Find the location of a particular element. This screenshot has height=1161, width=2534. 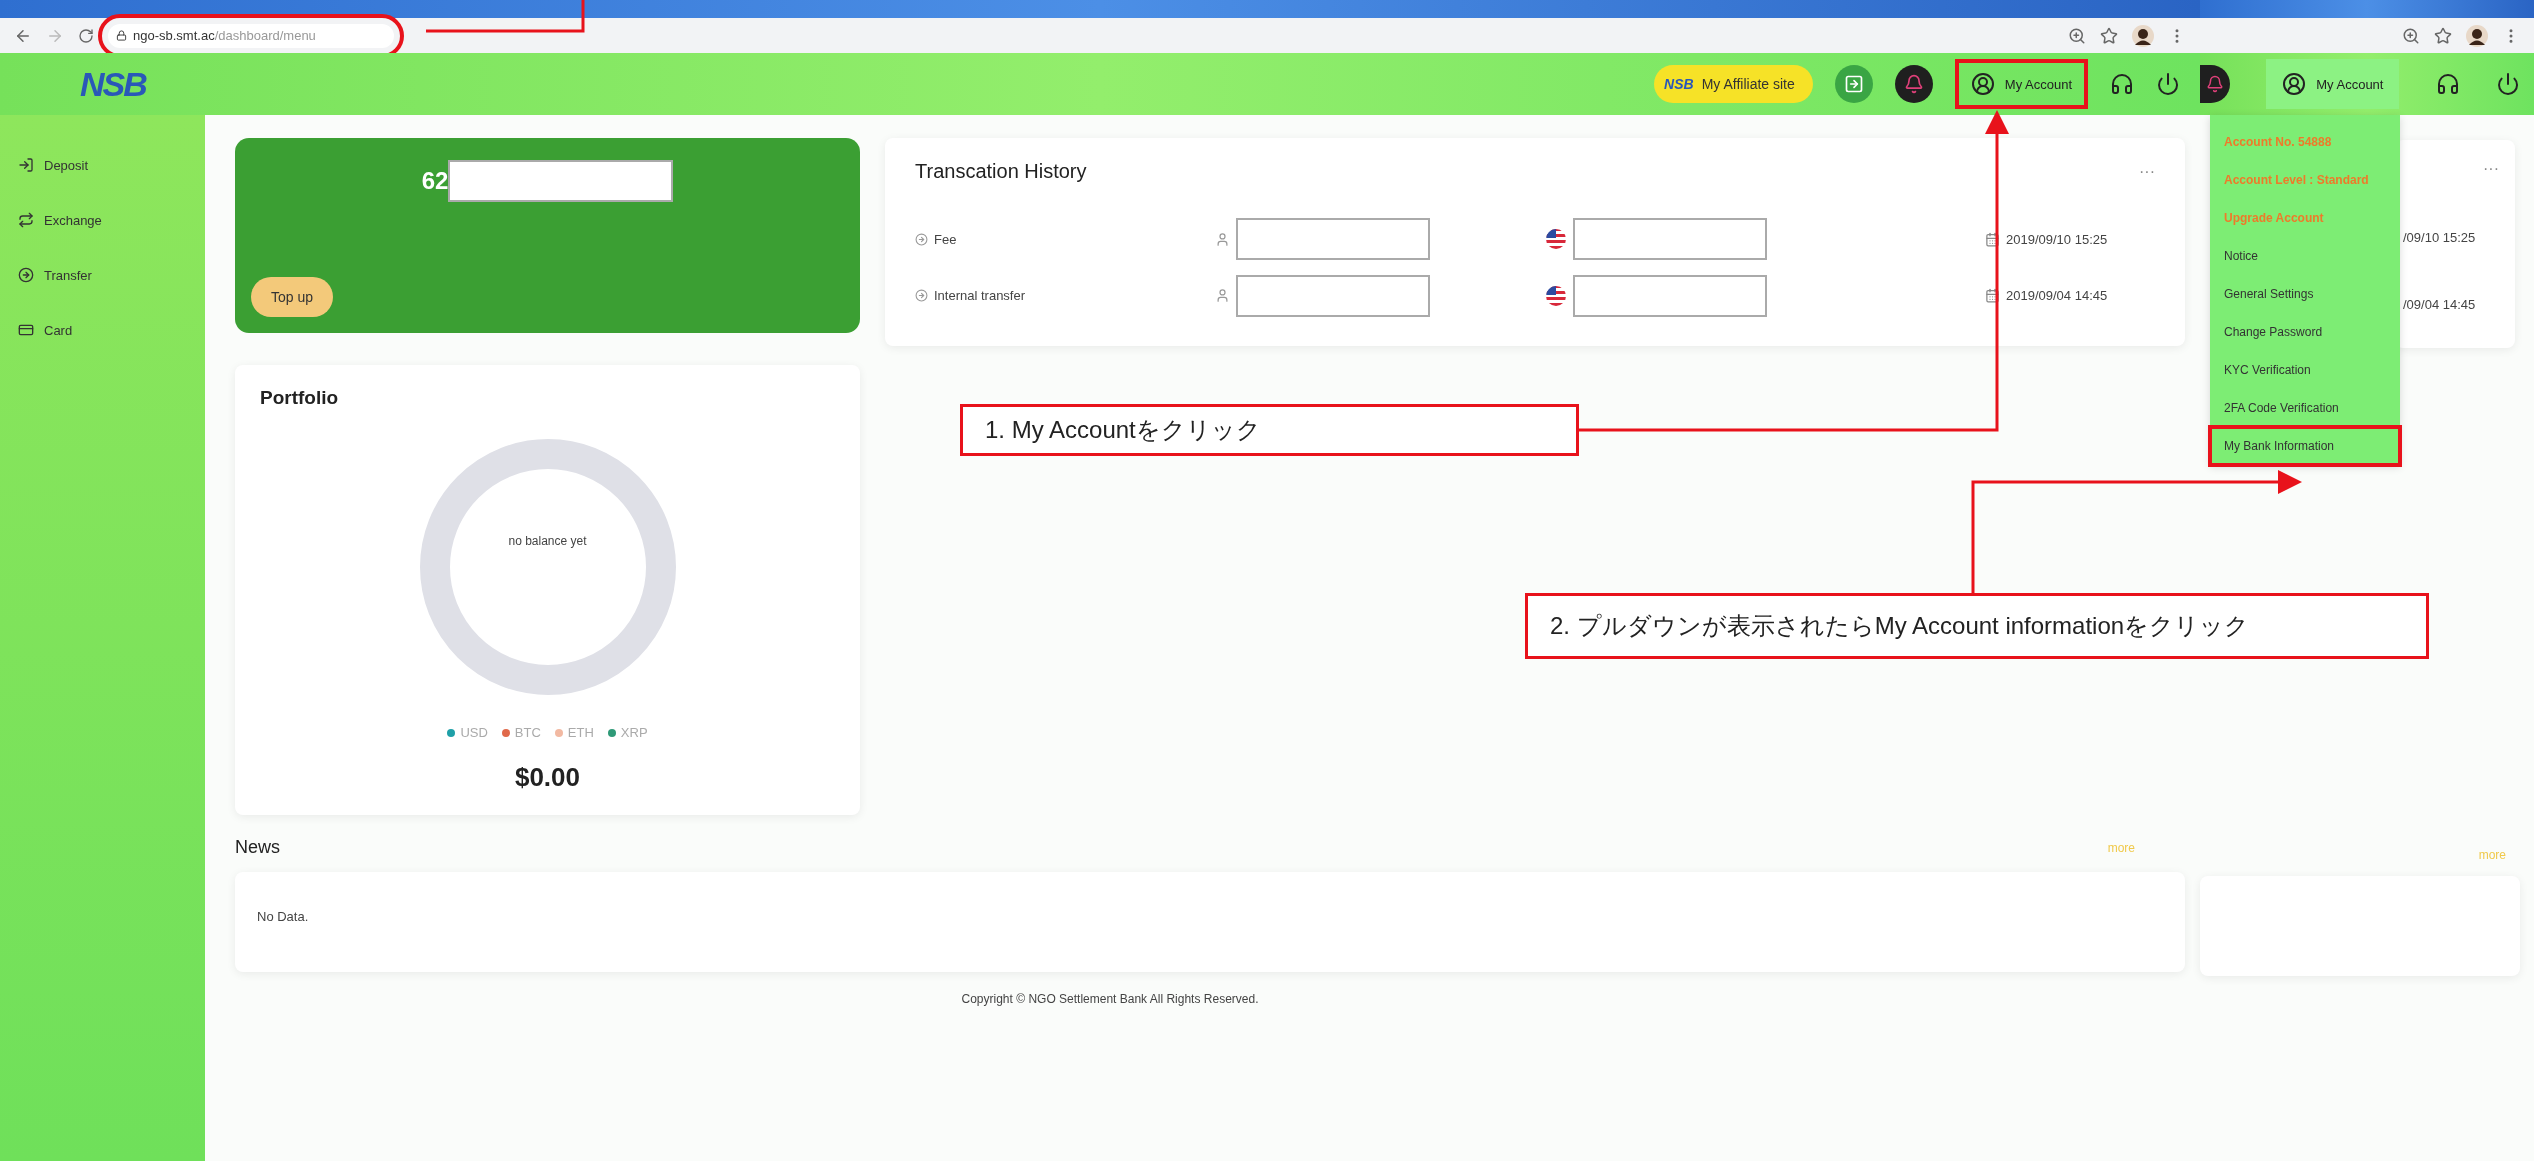

menu-item: Notice is located at coordinates (2305, 256).